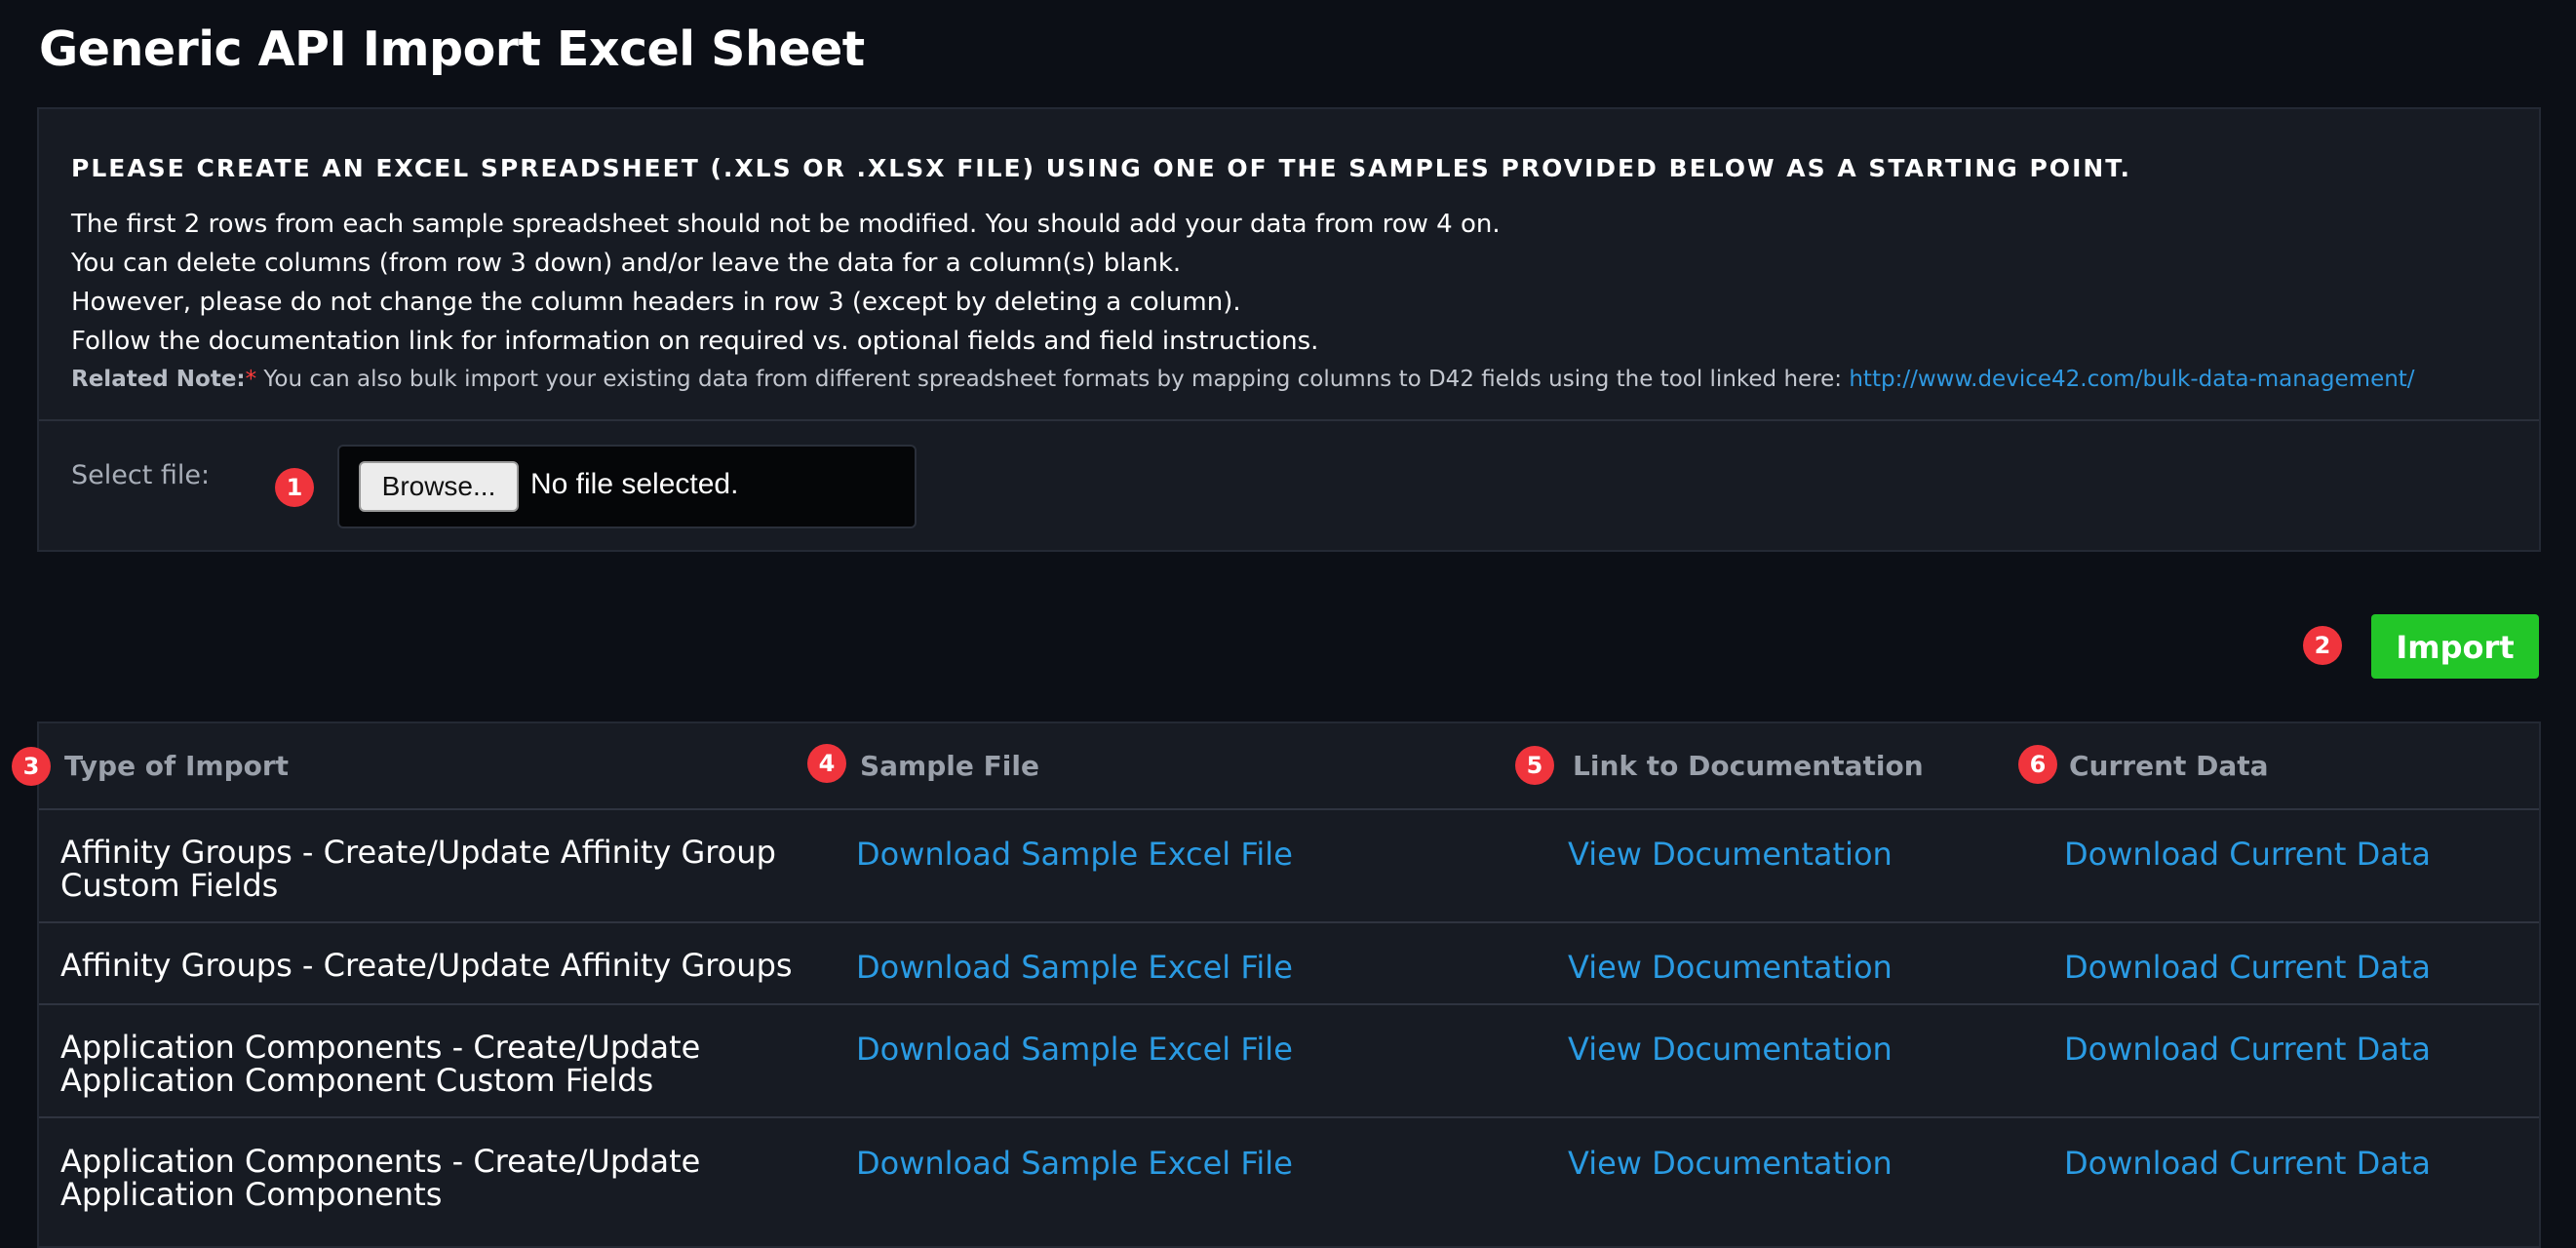 This screenshot has height=1248, width=2576. Describe the element at coordinates (826, 763) in the screenshot. I see `marker-badge-4: 4` at that location.